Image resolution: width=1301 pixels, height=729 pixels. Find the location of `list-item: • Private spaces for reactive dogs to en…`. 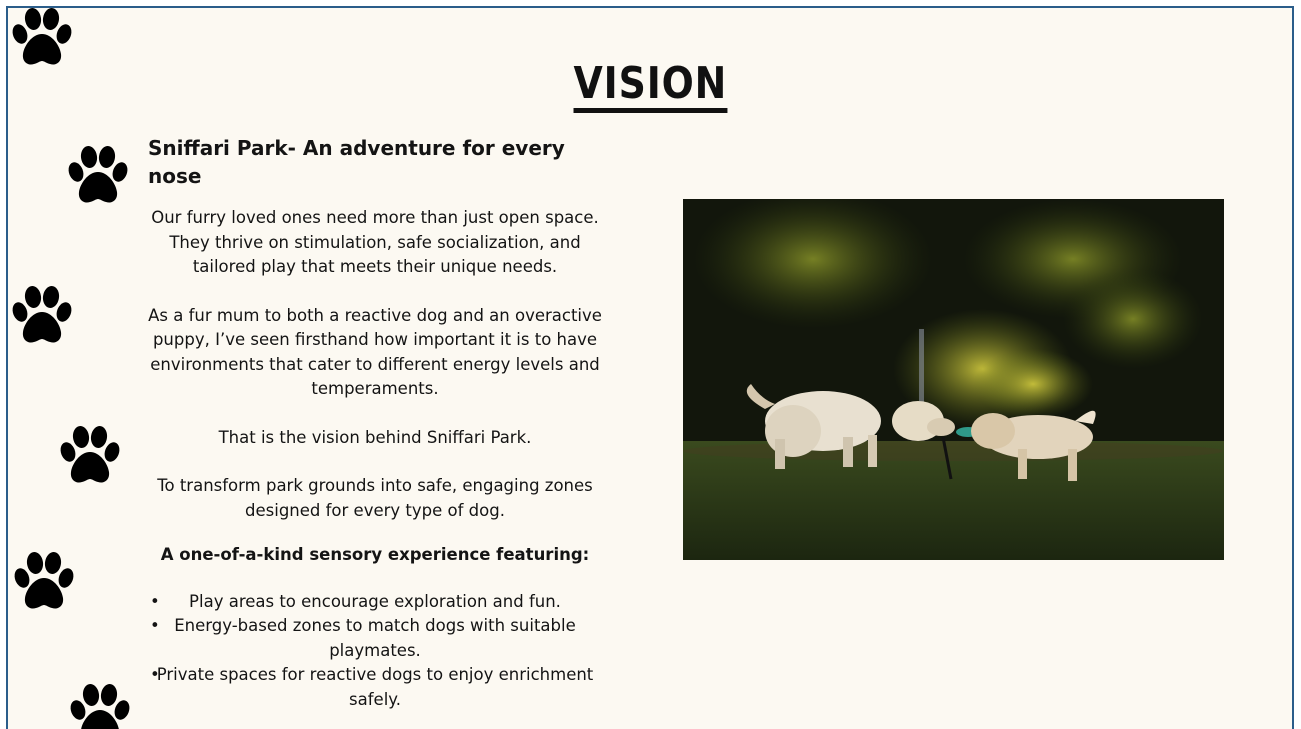

list-item: • Private spaces for reactive dogs to en… is located at coordinates (375, 687).